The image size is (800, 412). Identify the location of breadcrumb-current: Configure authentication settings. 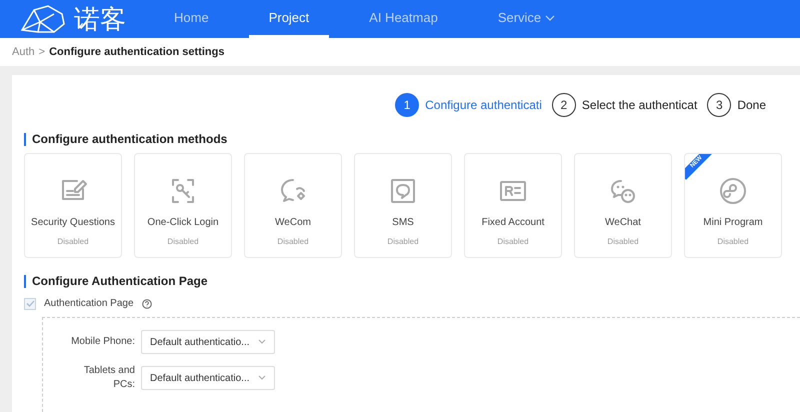
(136, 52).